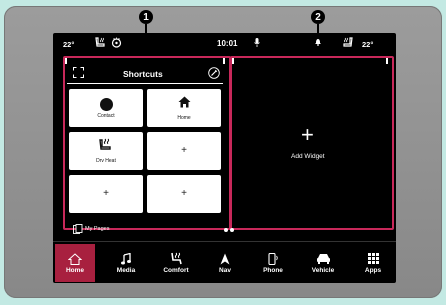  I want to click on nav-label: Apps, so click(373, 270).